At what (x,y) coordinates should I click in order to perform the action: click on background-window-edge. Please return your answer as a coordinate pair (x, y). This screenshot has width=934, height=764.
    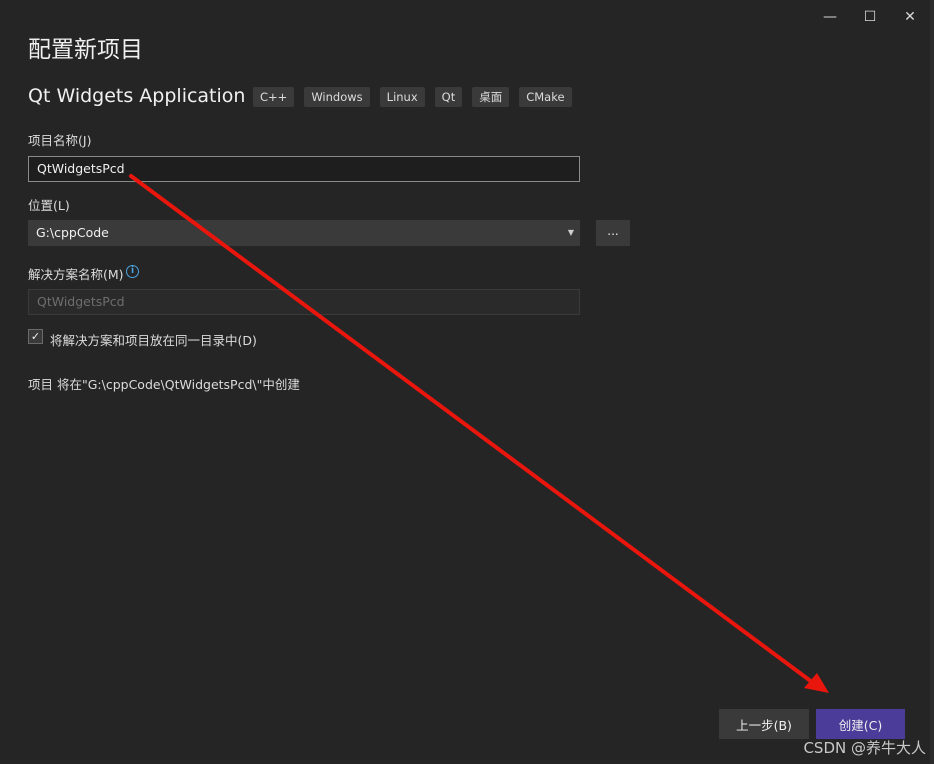
    Looking at the image, I should click on (932, 382).